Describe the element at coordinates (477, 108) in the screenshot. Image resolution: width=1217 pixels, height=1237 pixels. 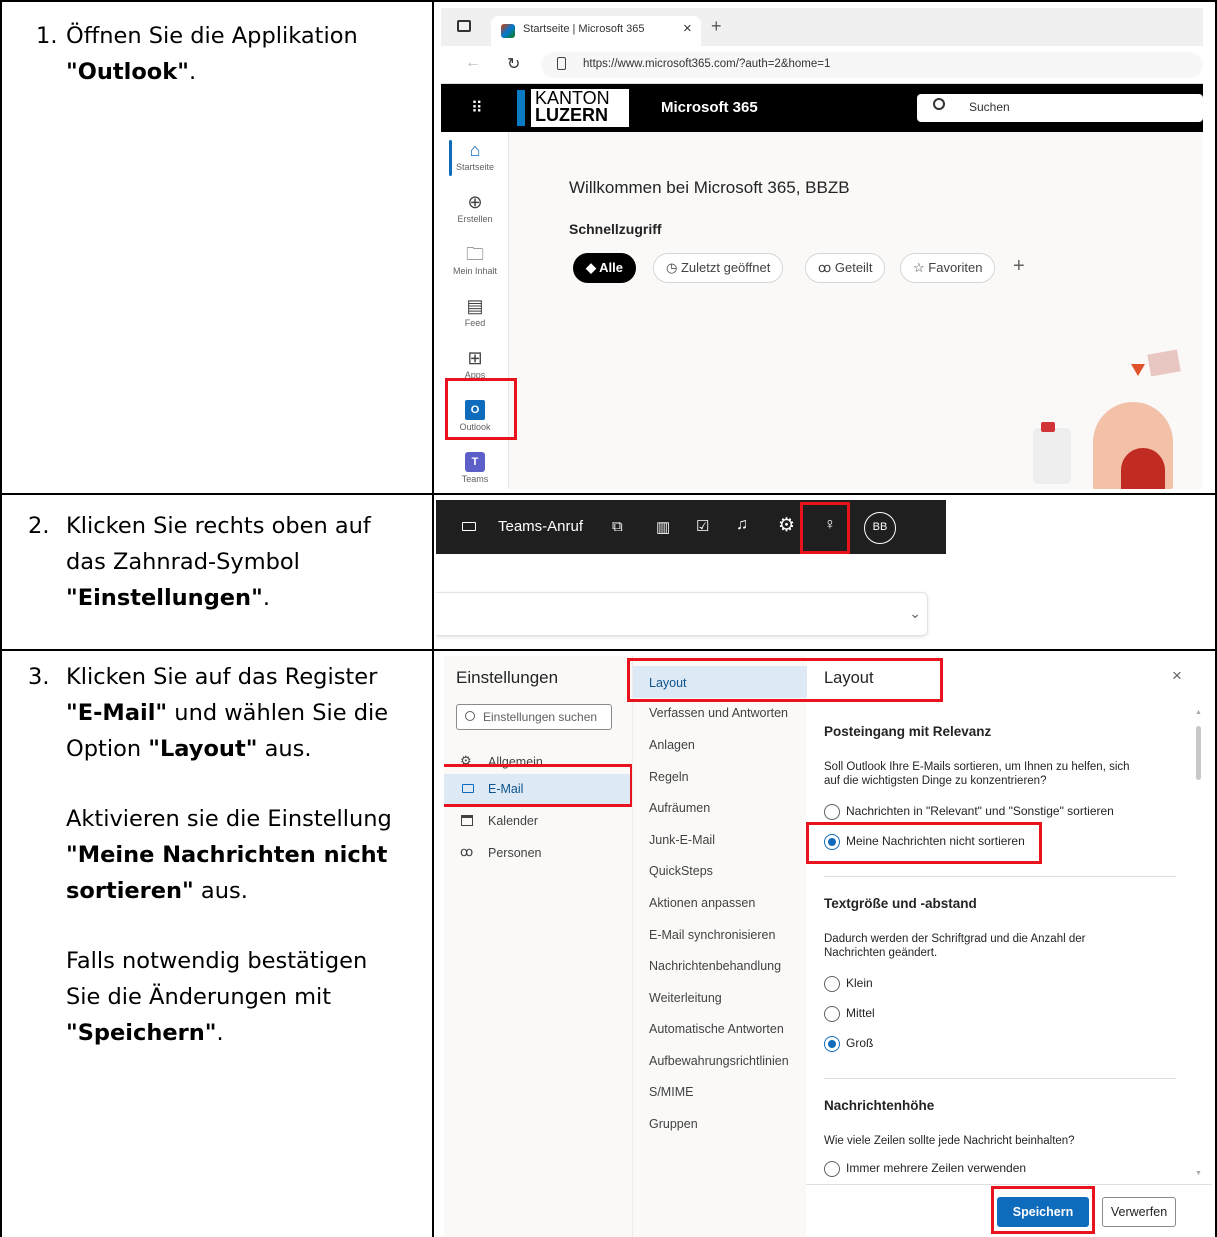
I see `app-launcher-icon: ⠿` at that location.